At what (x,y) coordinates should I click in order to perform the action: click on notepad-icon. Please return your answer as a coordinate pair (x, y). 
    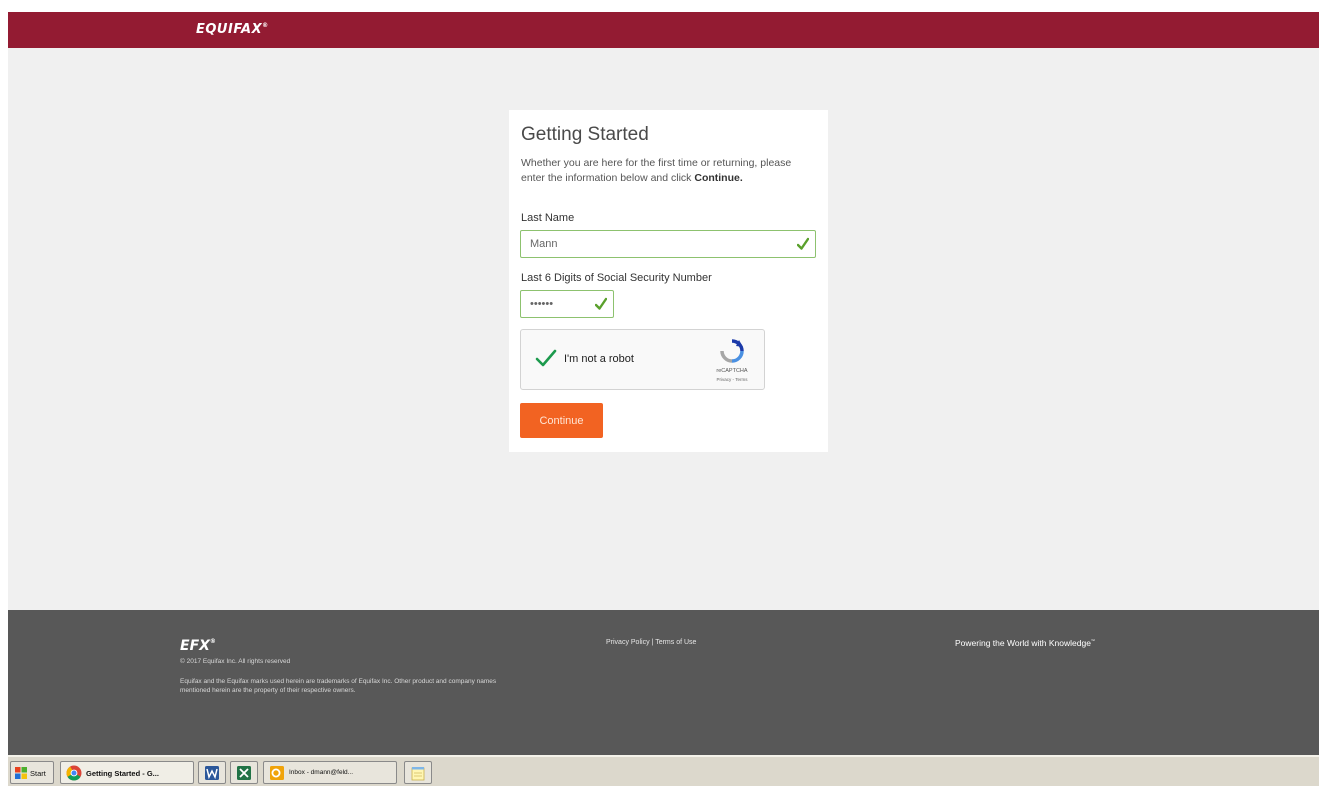
    Looking at the image, I should click on (418, 774).